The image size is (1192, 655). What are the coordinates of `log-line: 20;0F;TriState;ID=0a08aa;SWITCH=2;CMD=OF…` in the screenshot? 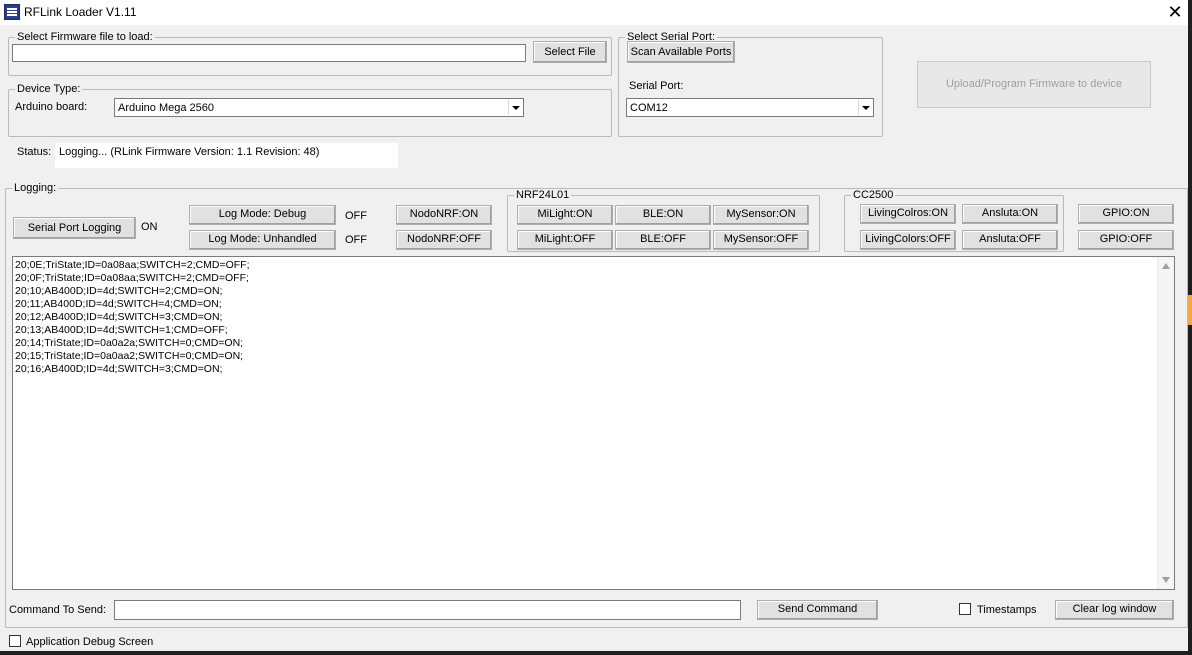 It's located at (132, 278).